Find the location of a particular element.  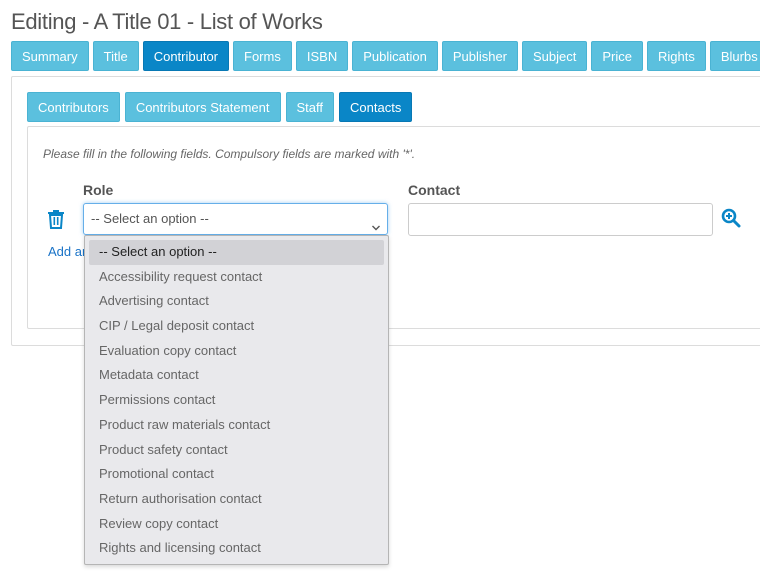

dropdown-option: Accessibility request contact is located at coordinates (236, 277).